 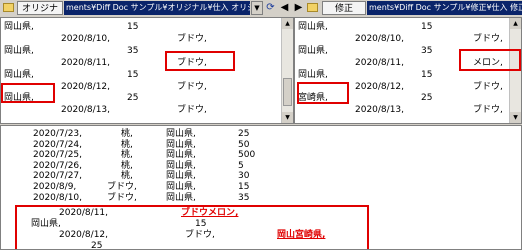 I want to click on right-toolbar: ▶ 修正 ments¥Diff Doc サンプル¥修正¥仕入 修正.c, so click(x=408, y=8).